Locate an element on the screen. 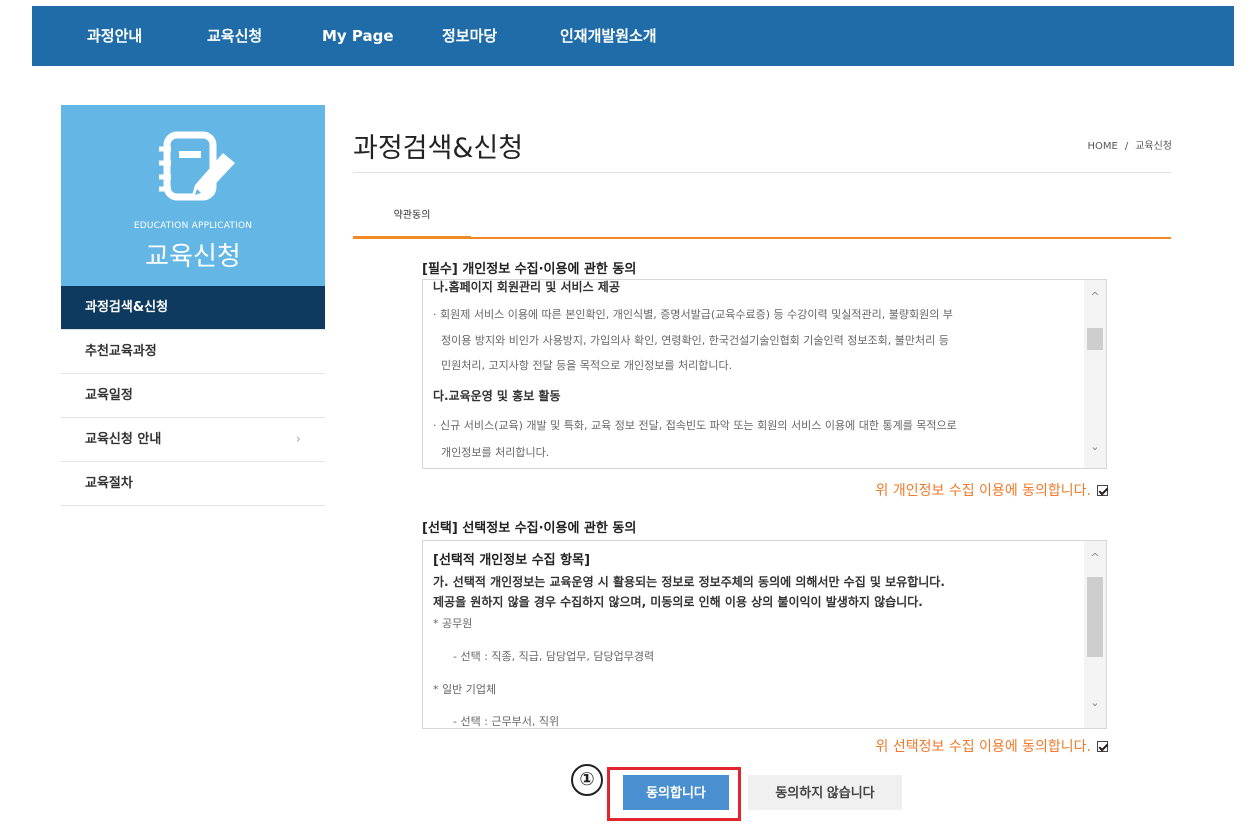 The image size is (1254, 827). sidebar-item-course-search: 과정검색&신청 is located at coordinates (193, 308).